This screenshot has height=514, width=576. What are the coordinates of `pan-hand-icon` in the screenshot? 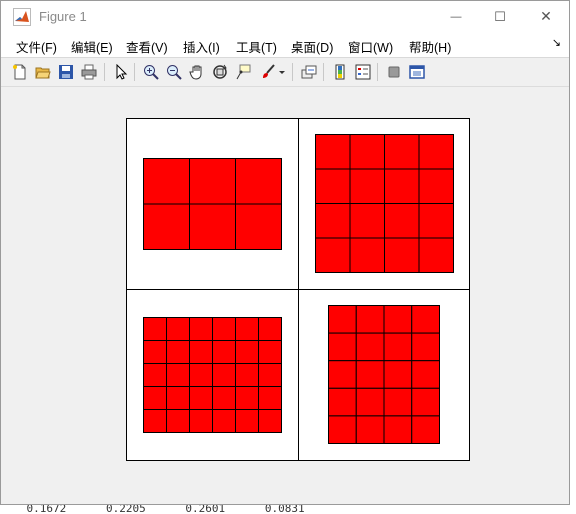 It's located at (197, 72).